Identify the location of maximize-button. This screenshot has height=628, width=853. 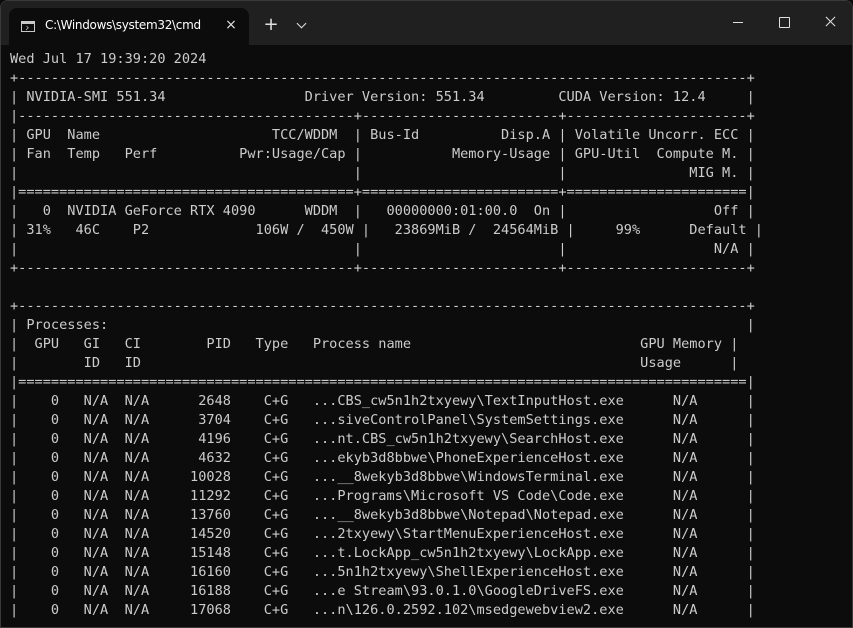
(784, 21).